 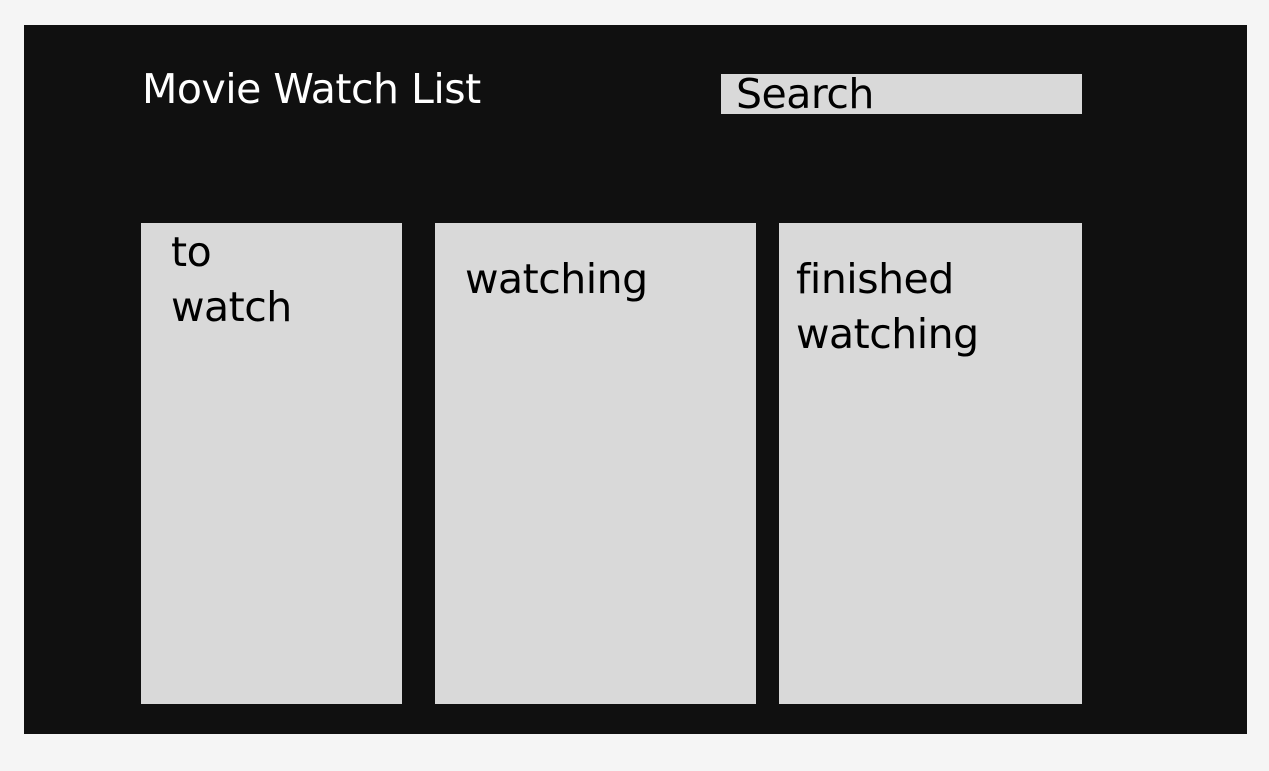 What do you see at coordinates (311, 89) in the screenshot?
I see `page-title: Movie Watch List` at bounding box center [311, 89].